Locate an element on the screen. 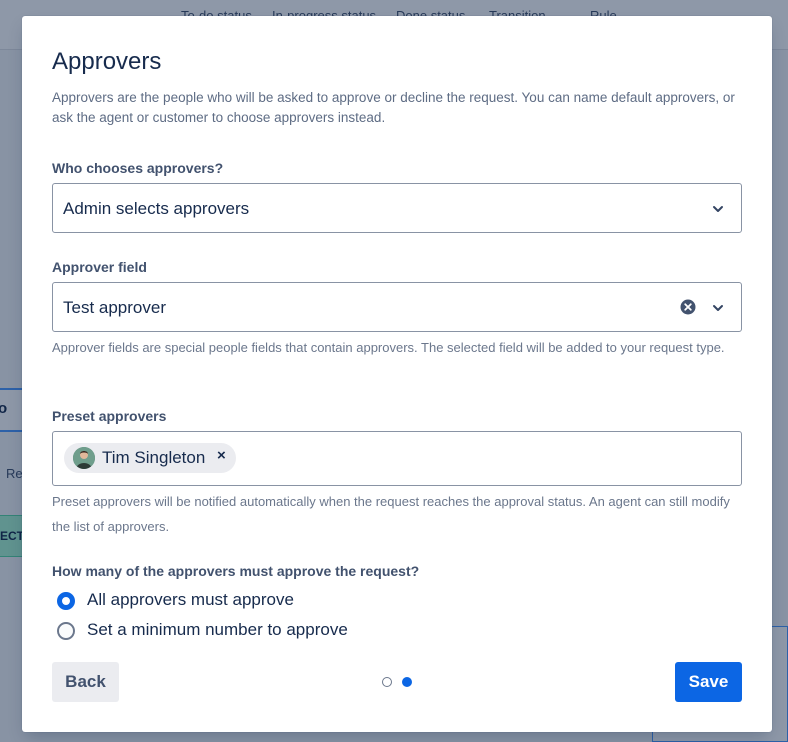 This screenshot has width=788, height=742. save-button: Save is located at coordinates (708, 682).